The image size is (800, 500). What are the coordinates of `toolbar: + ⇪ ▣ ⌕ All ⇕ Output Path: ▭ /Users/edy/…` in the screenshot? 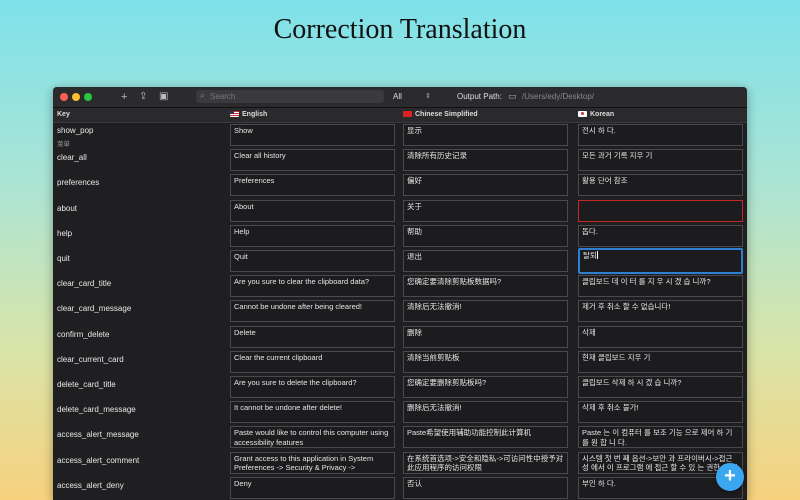 It's located at (400, 97).